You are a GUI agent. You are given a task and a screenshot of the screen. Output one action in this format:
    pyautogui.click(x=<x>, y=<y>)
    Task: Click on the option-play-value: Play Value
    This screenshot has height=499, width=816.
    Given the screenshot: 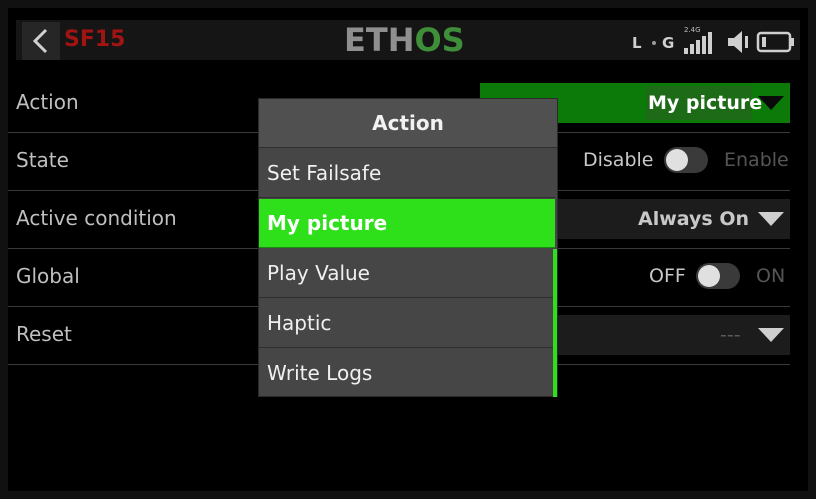 What is the action you would take?
    pyautogui.click(x=407, y=273)
    